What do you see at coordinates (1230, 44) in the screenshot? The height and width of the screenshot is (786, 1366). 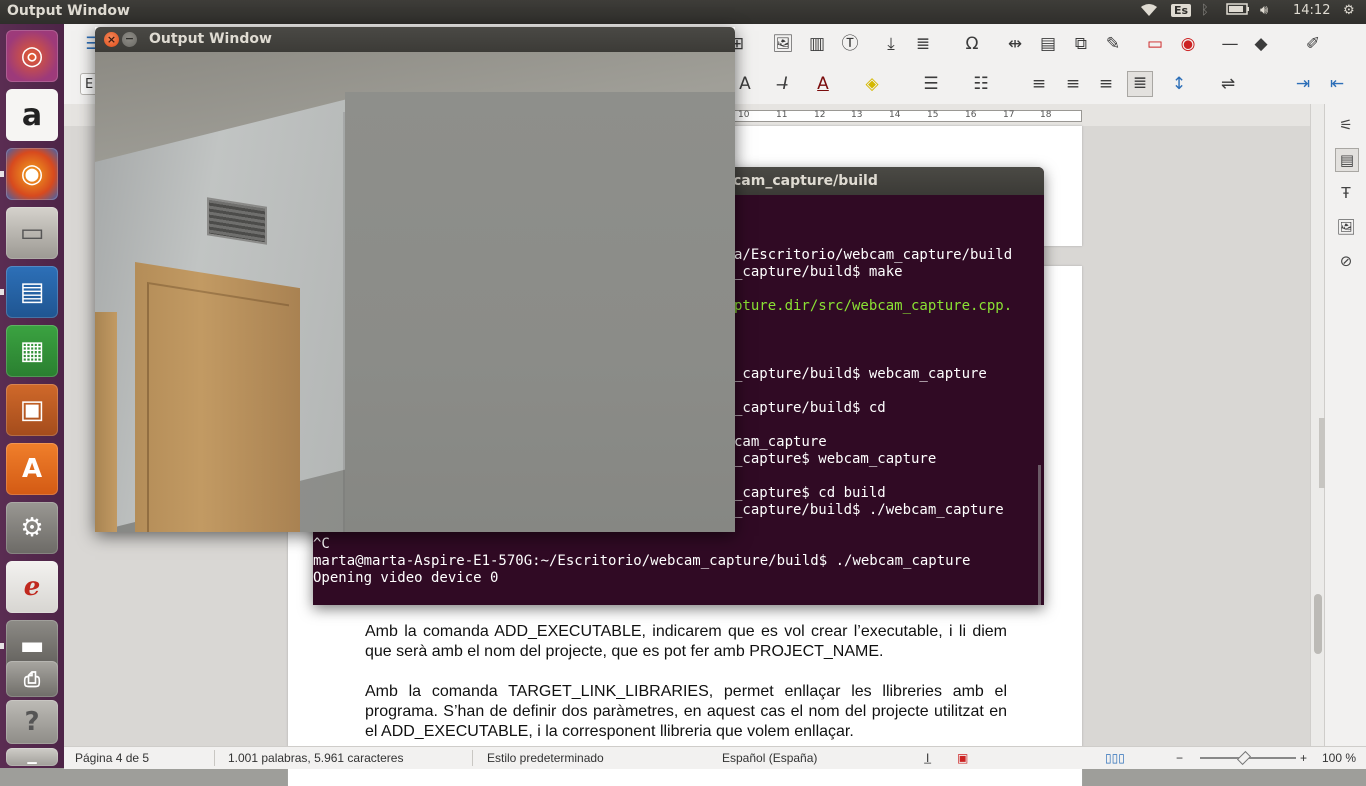 I see `line-icon: —` at bounding box center [1230, 44].